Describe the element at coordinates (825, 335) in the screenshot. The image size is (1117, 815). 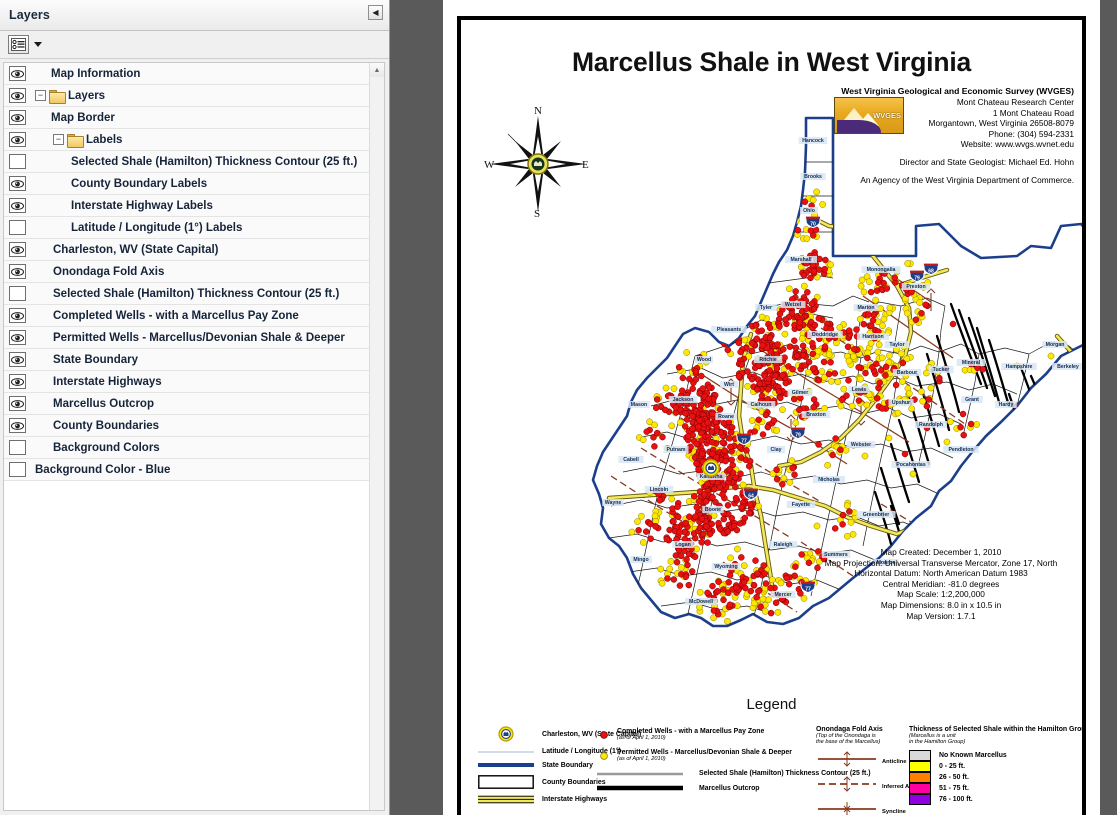
I see `svg-text: Doddridge` at that location.